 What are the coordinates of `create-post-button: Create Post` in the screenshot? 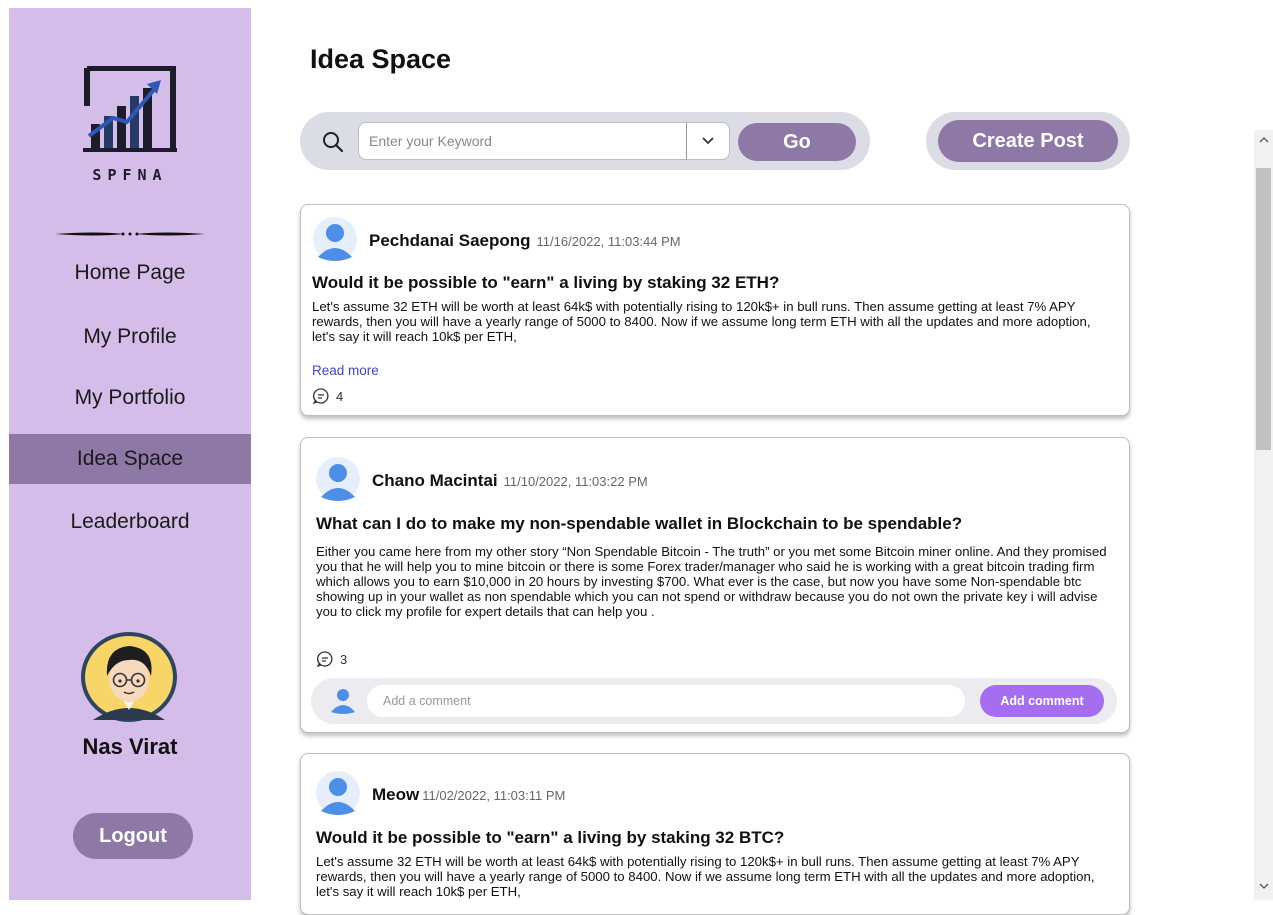 It's located at (1028, 141).